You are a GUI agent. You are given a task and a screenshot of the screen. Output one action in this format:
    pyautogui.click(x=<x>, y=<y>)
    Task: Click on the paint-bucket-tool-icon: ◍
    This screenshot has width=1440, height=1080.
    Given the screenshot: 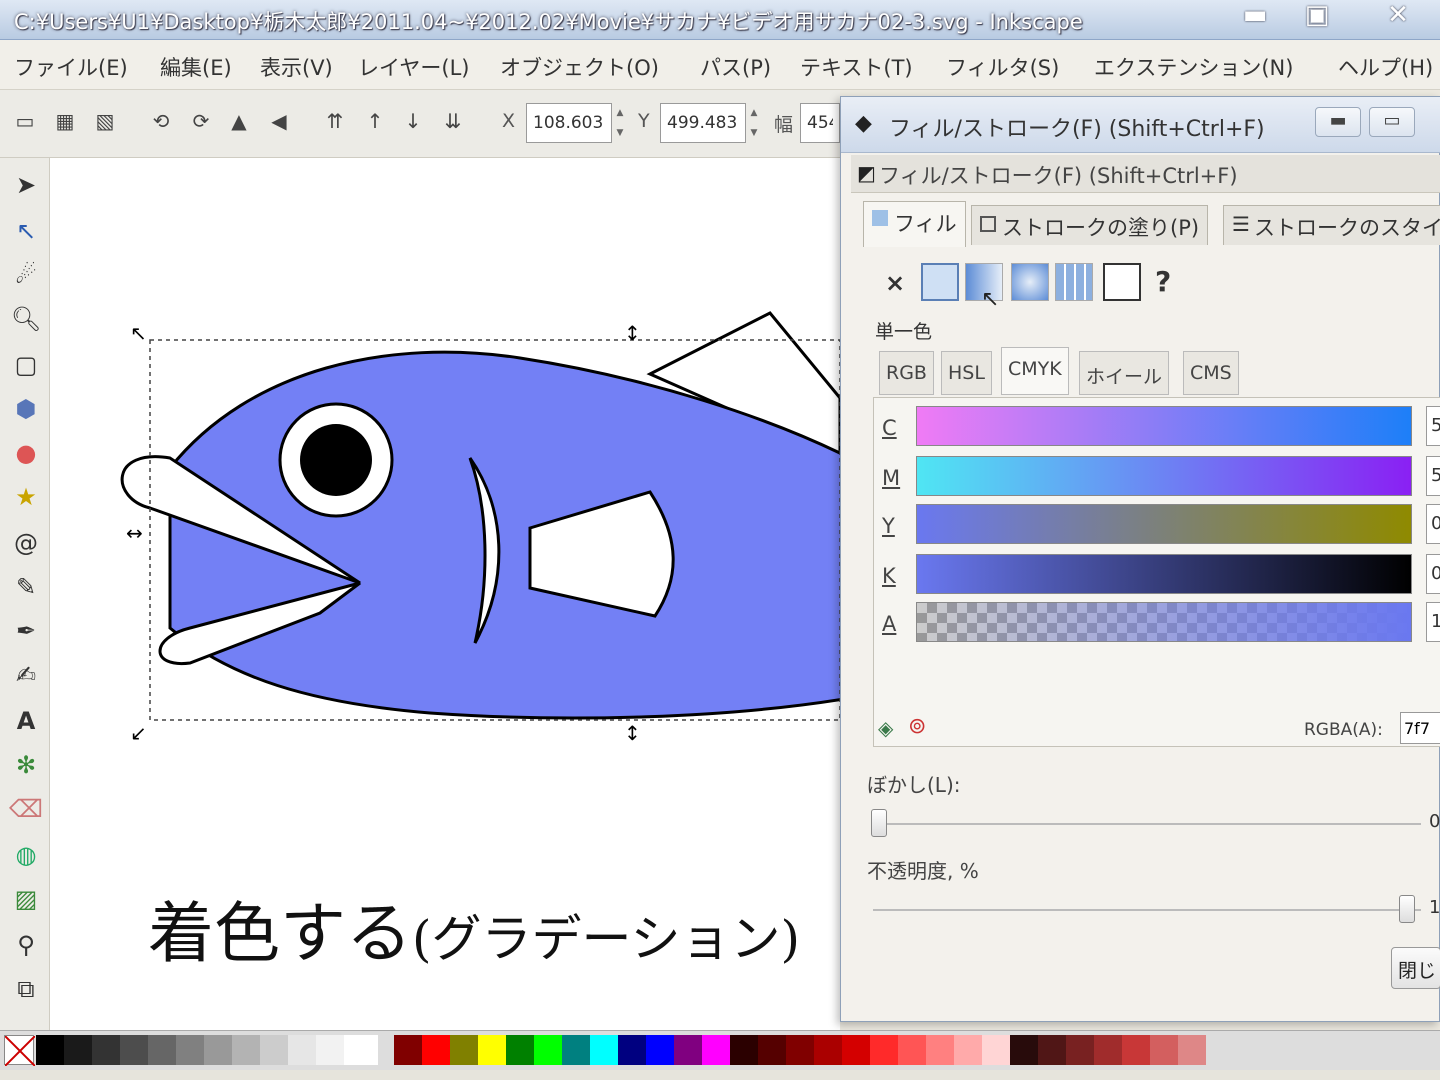 What is the action you would take?
    pyautogui.click(x=26, y=855)
    